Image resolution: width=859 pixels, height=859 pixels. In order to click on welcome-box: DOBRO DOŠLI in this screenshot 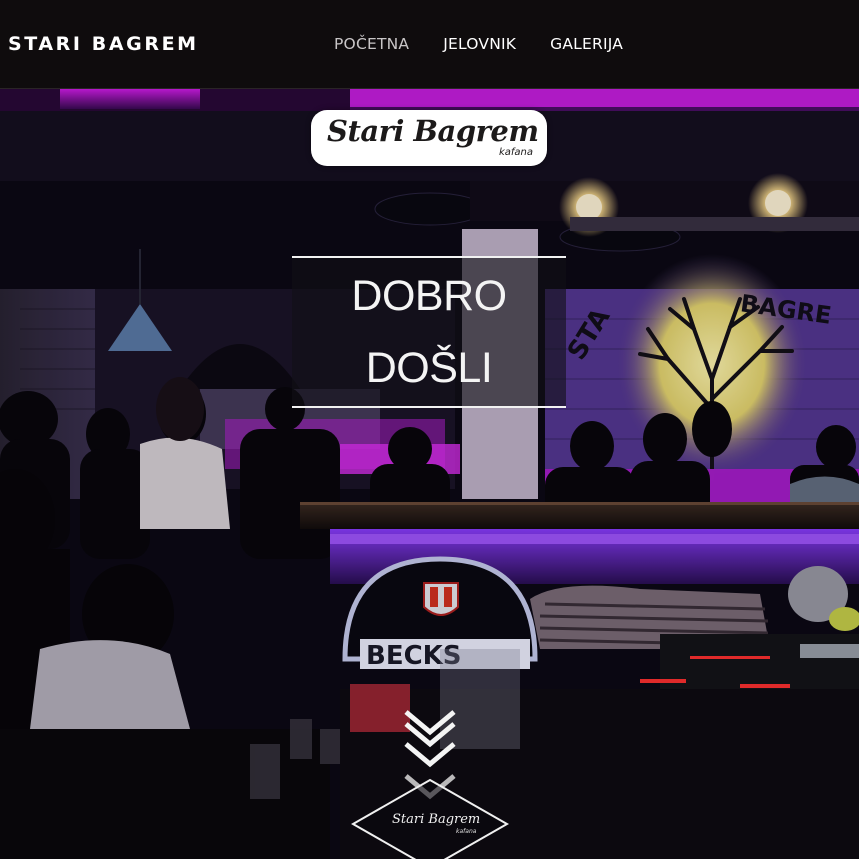, I will do `click(429, 332)`.